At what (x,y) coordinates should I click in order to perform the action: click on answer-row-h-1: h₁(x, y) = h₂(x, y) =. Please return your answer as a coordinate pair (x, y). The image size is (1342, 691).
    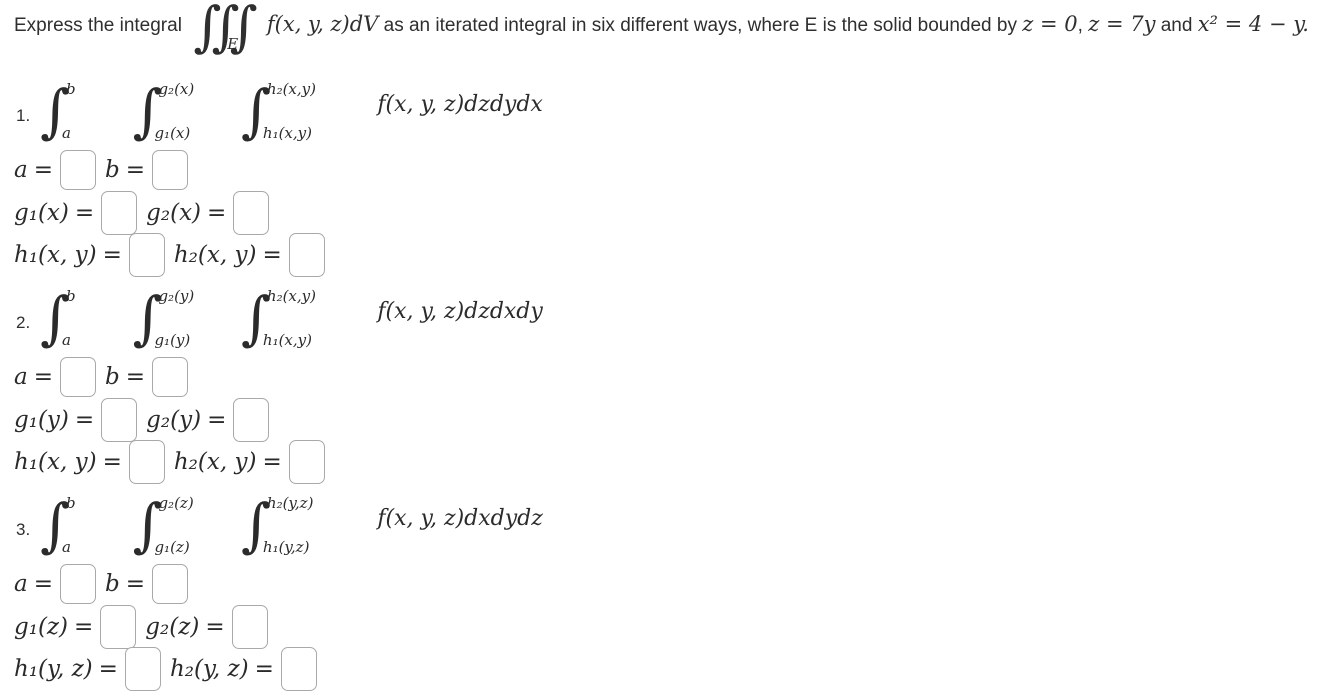
    Looking at the image, I should click on (169, 255).